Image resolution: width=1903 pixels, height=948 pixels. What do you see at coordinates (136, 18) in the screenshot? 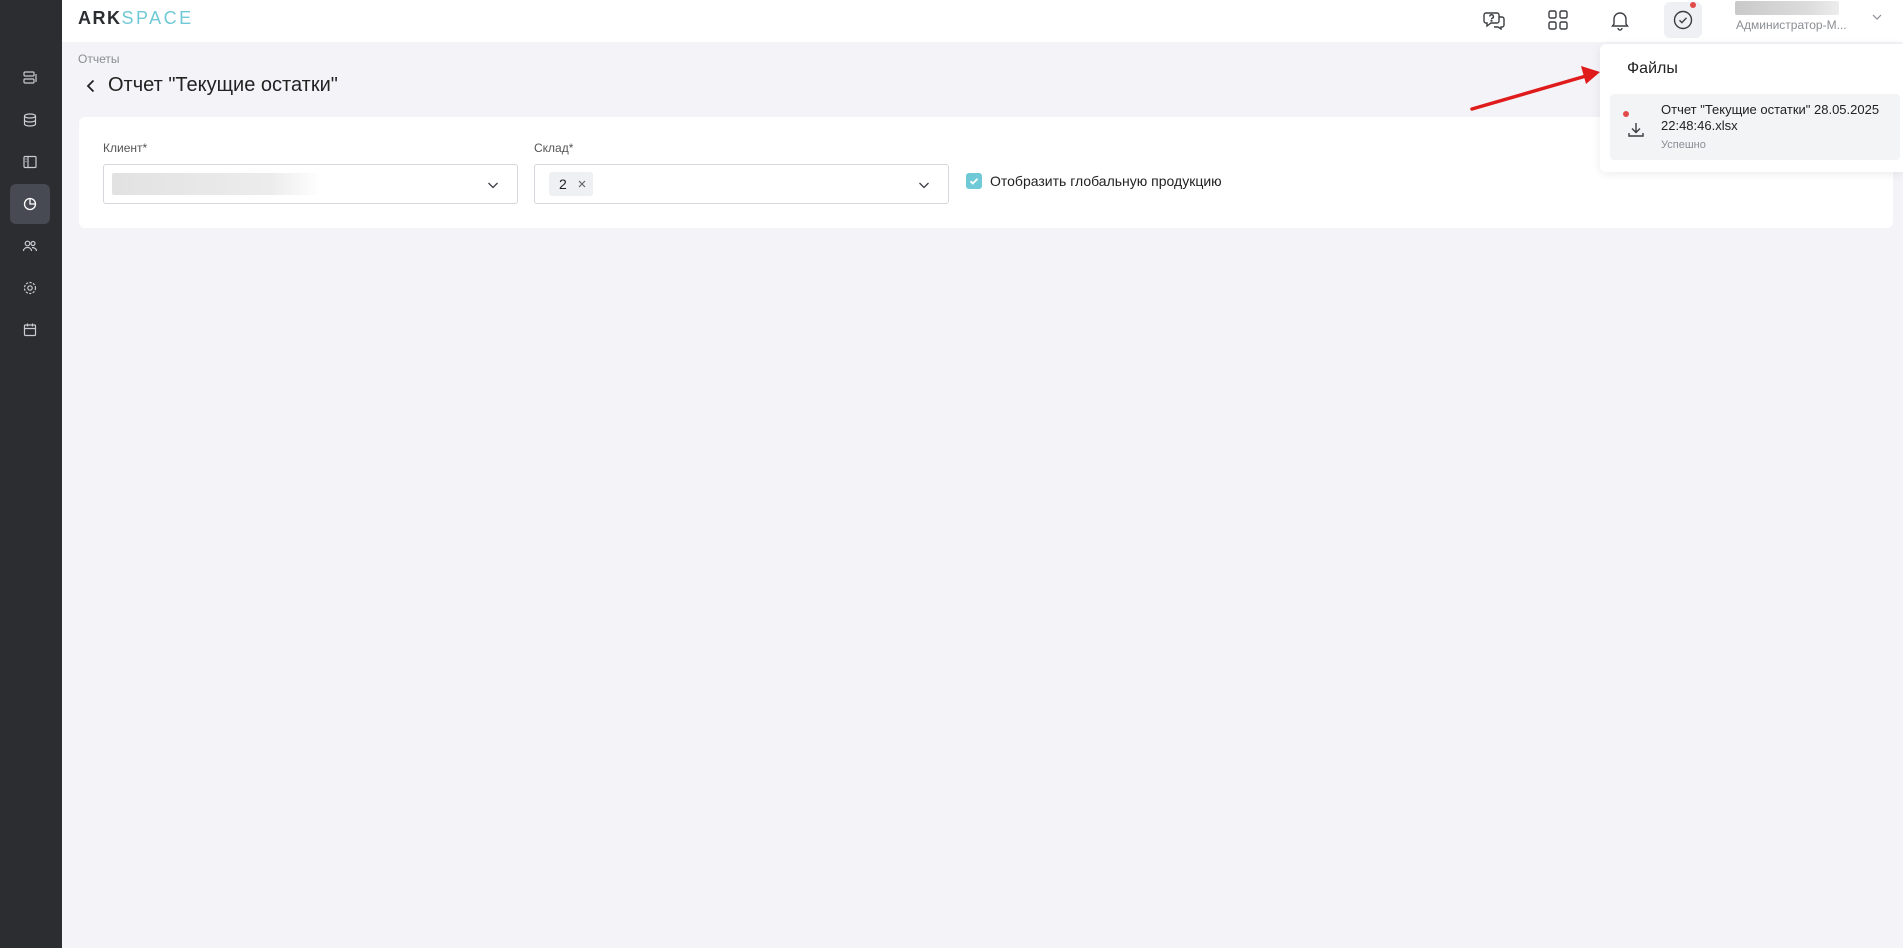
I see `app-logo: ARKSPACE` at bounding box center [136, 18].